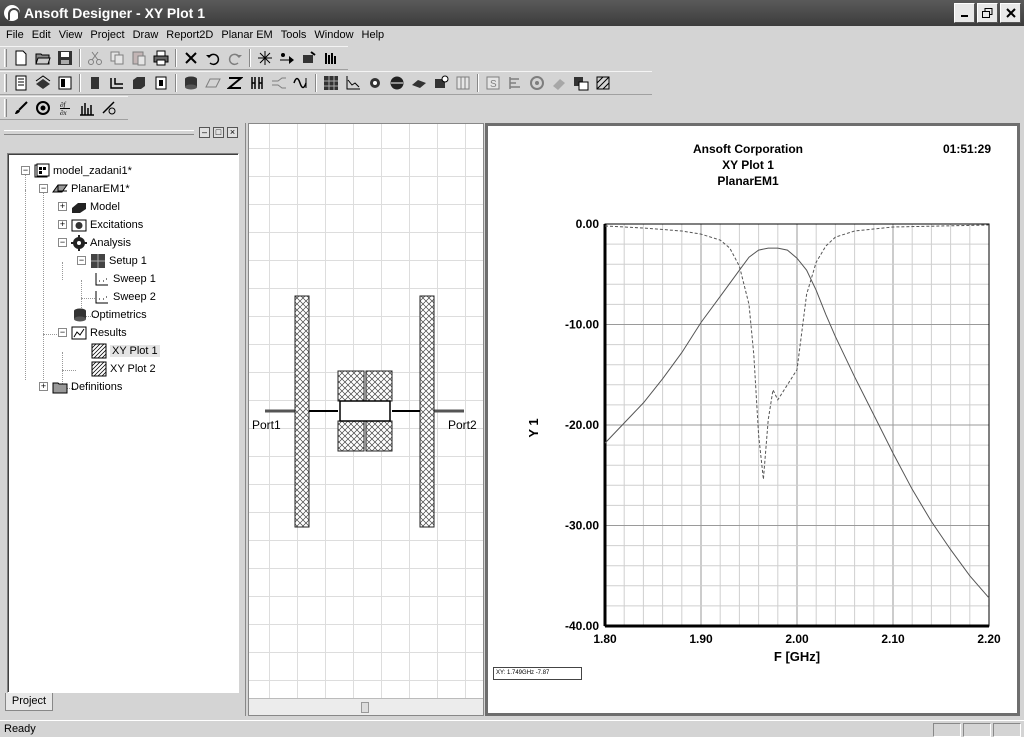  Describe the element at coordinates (107, 35) in the screenshot. I see `menu-project: Project` at that location.